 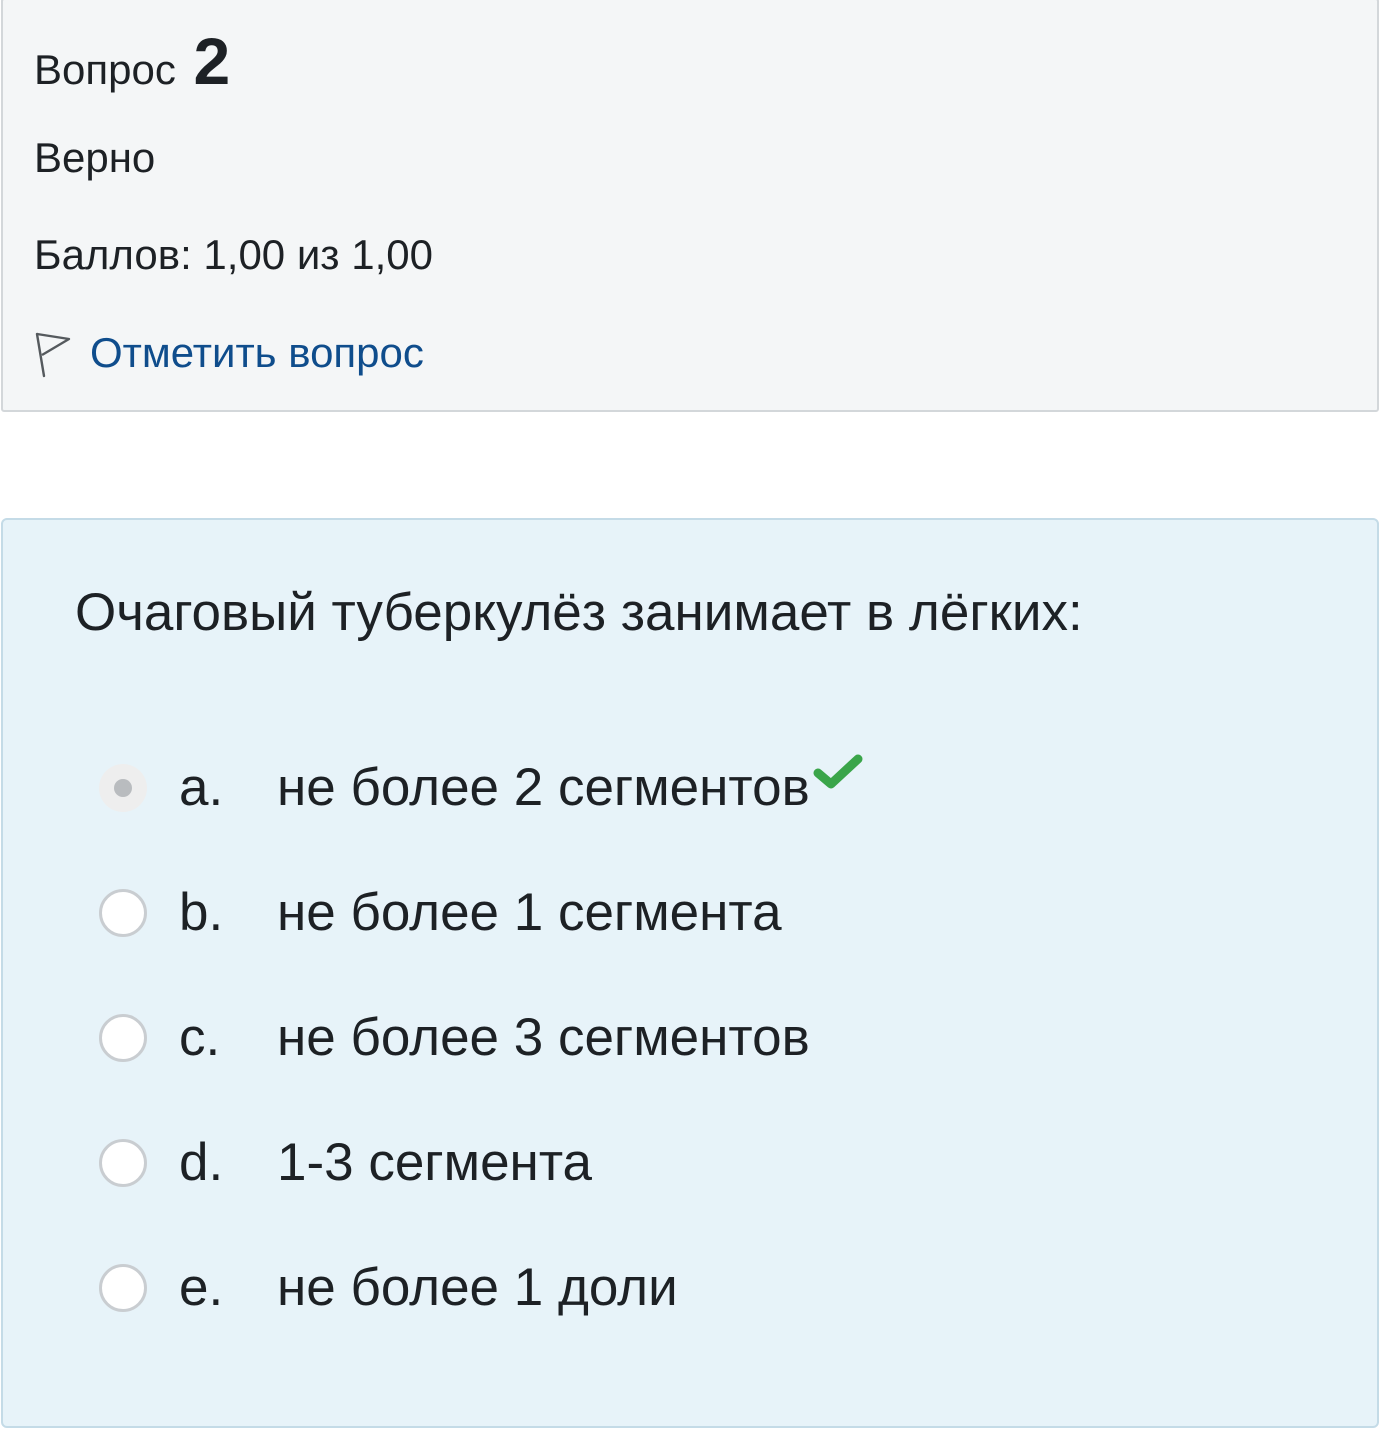 What do you see at coordinates (434, 1162) in the screenshot?
I see `answer-text: 1-3 сегмента` at bounding box center [434, 1162].